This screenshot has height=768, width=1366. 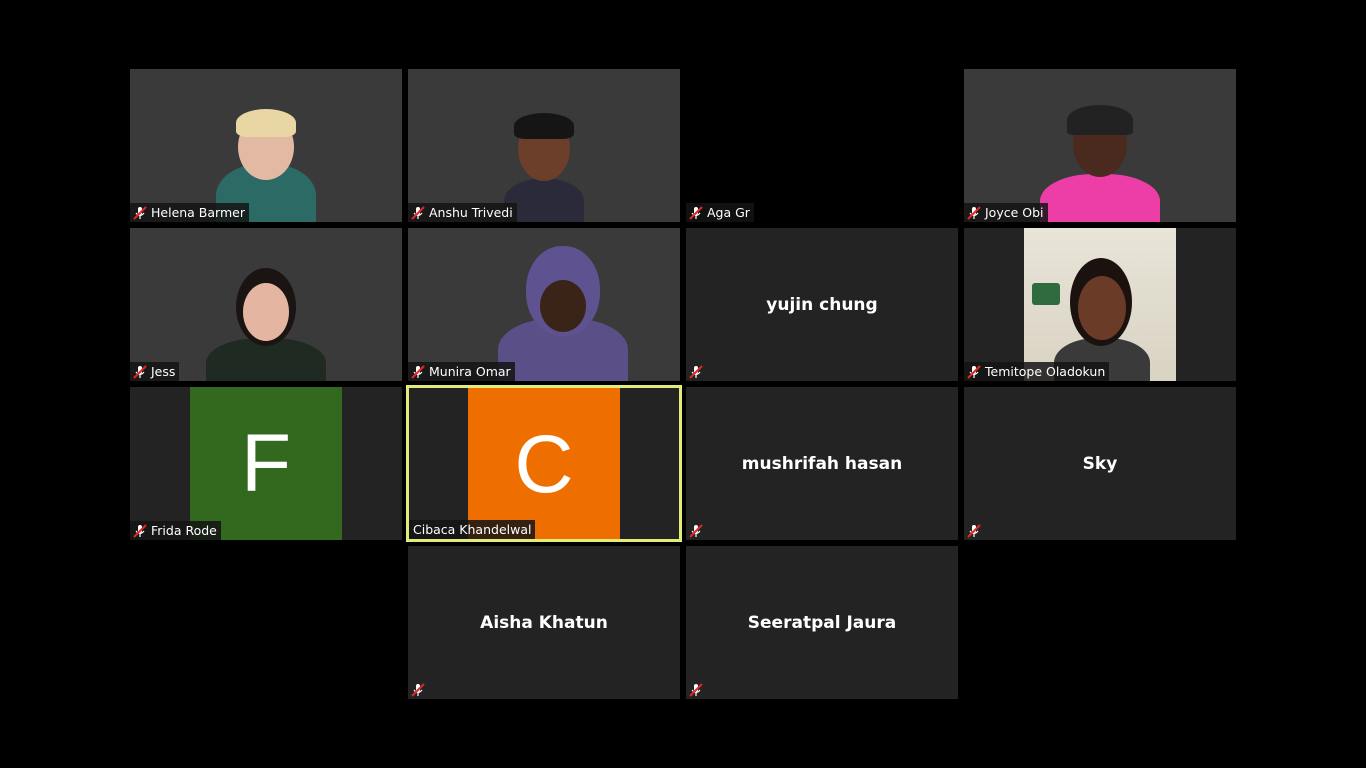 I want to click on participant-tile-aisha-khatun: Aisha Khatun, so click(x=544, y=622).